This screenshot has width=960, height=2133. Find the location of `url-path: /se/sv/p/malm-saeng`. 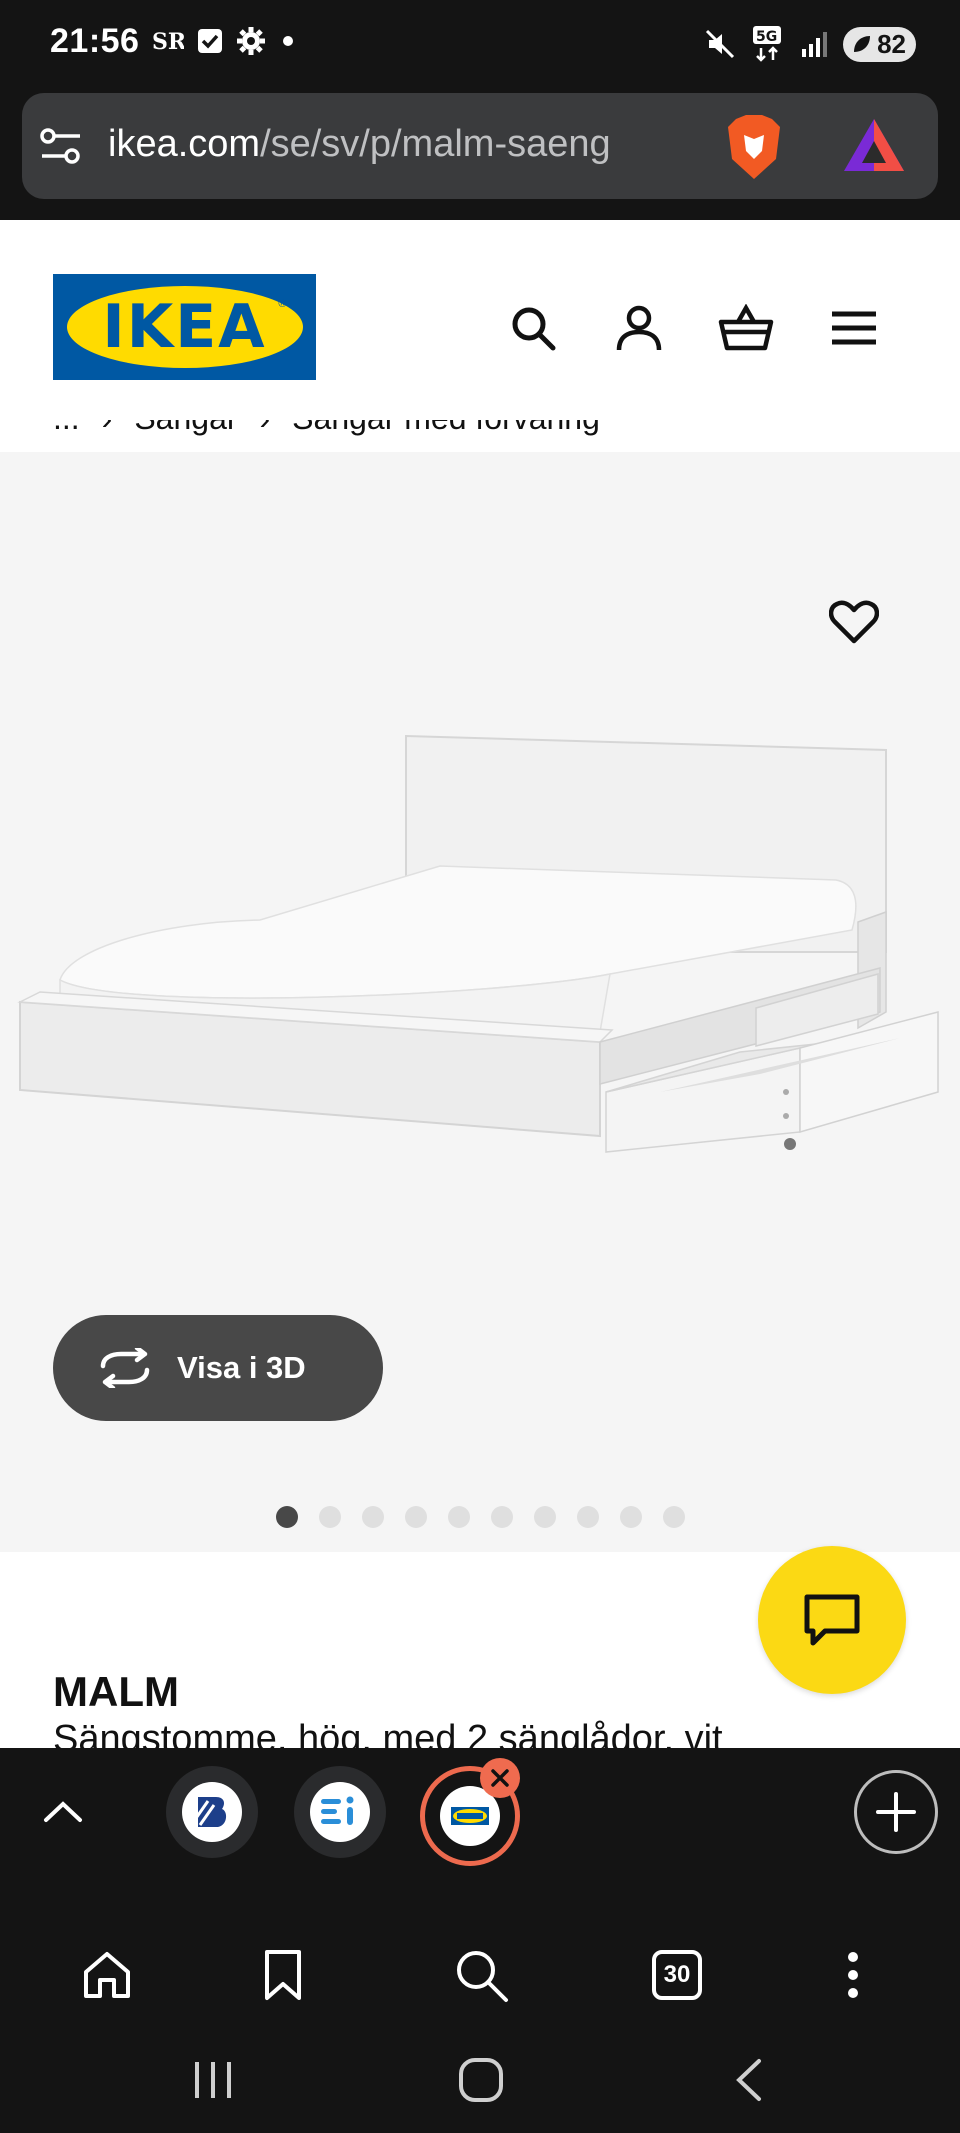

url-path: /se/sv/p/malm-saeng is located at coordinates (435, 144).